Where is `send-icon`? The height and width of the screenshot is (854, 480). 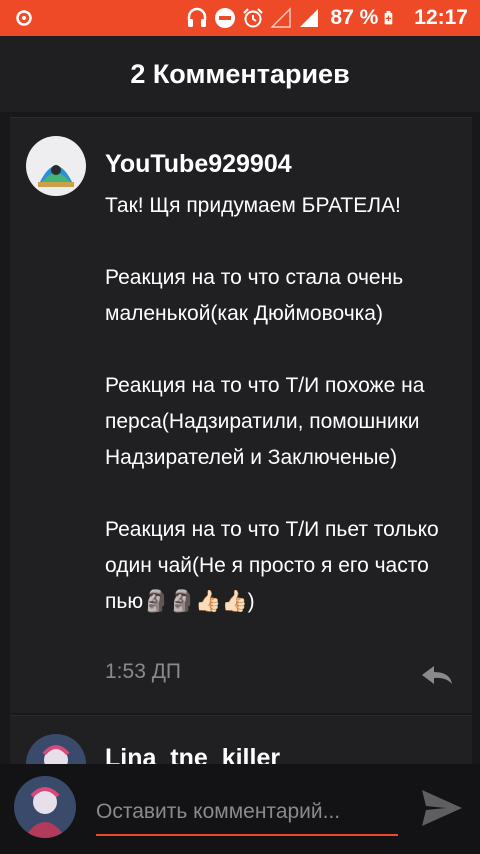
send-icon is located at coordinates (442, 808).